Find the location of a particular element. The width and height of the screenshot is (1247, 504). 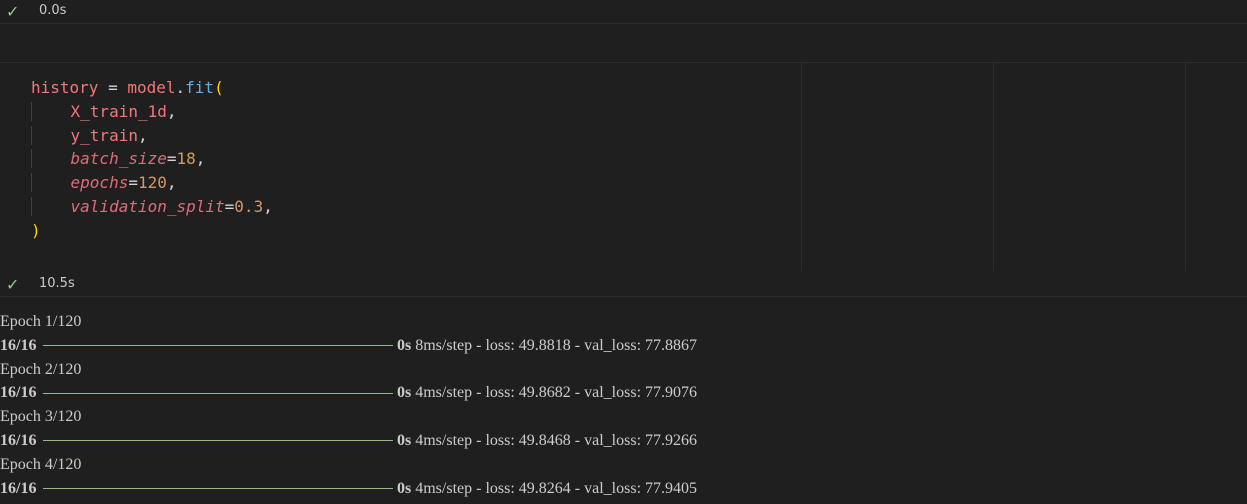

code-token: ) is located at coordinates (36, 230).